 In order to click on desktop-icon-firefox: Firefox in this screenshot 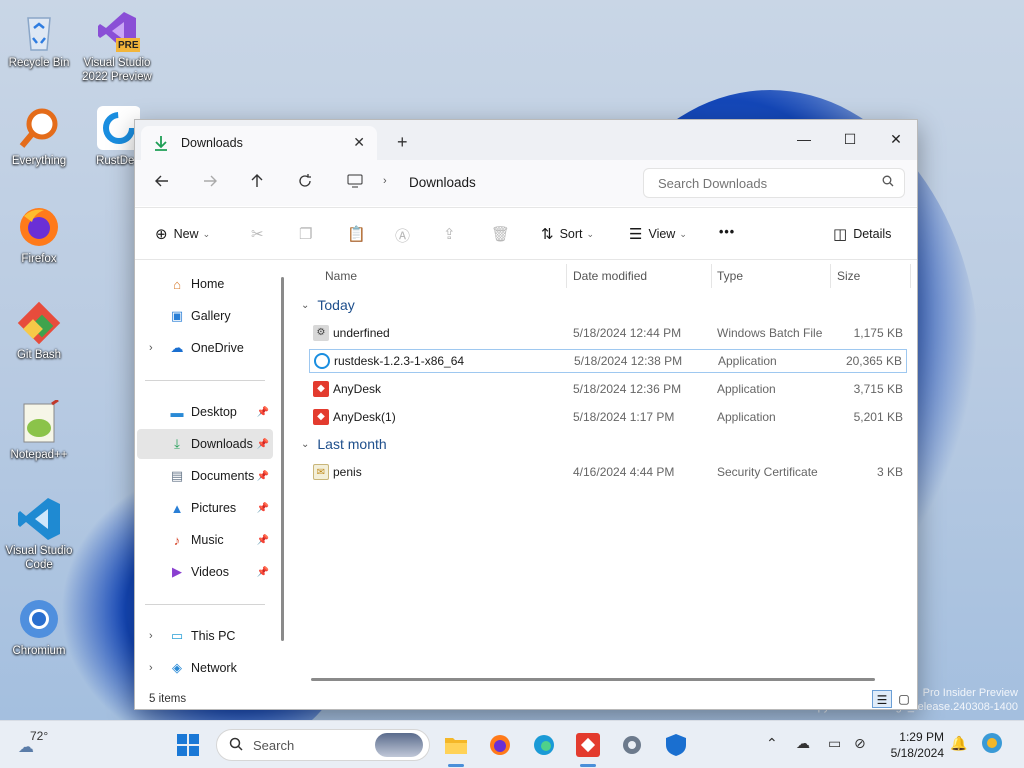, I will do `click(39, 235)`.